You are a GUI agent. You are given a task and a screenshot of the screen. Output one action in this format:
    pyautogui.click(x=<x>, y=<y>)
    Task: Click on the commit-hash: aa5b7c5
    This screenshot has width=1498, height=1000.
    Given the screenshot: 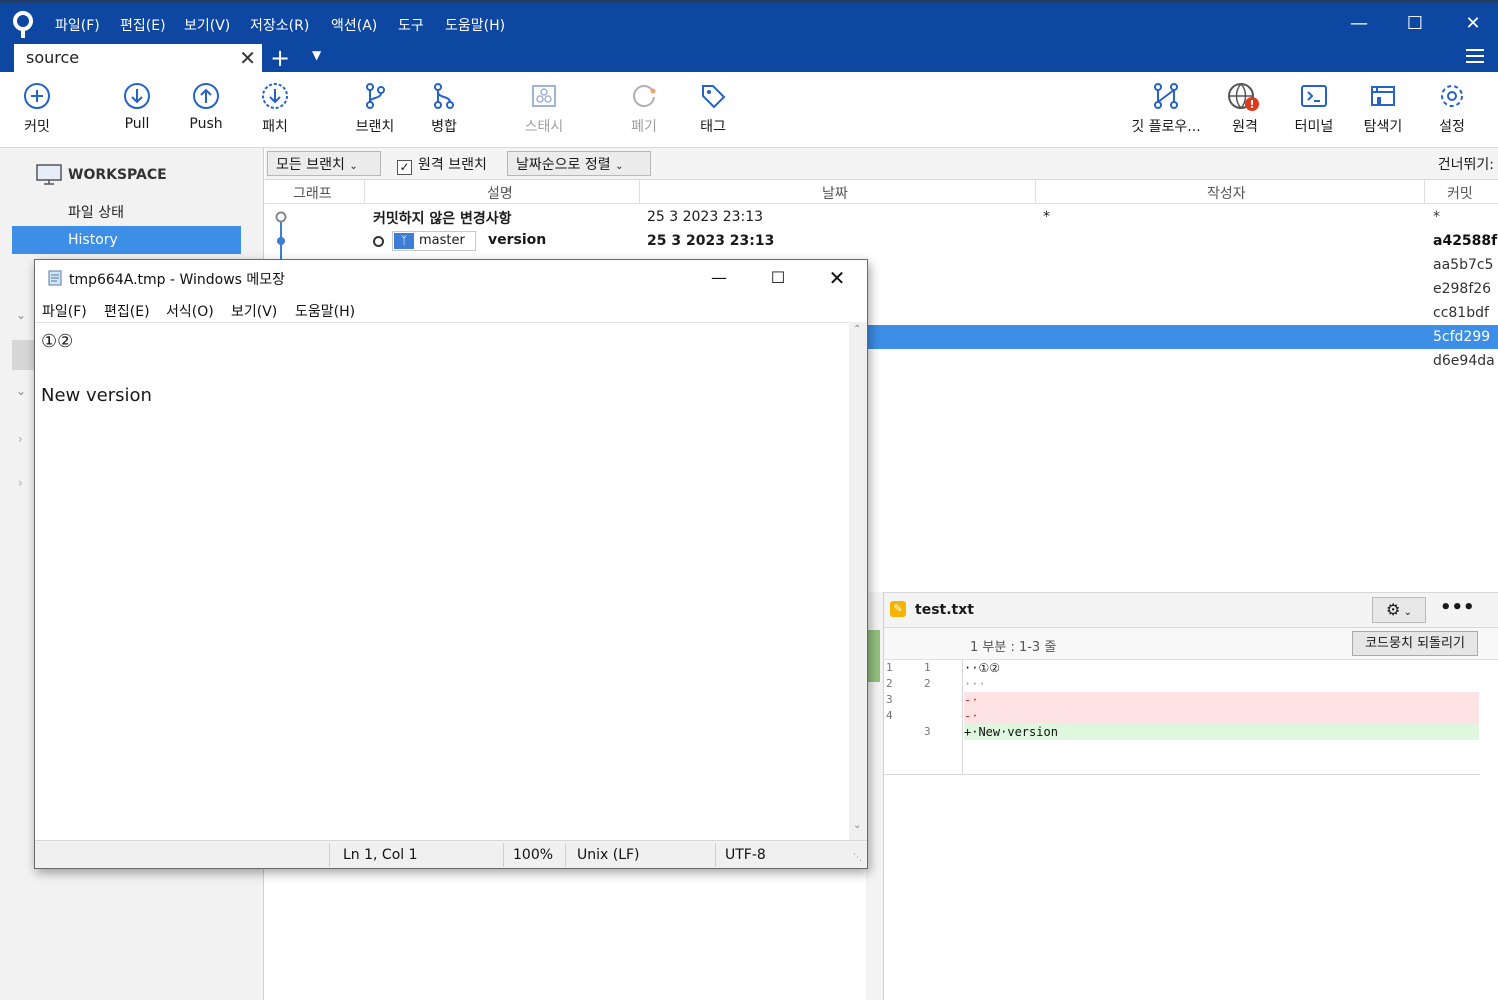 What is the action you would take?
    pyautogui.click(x=1463, y=265)
    